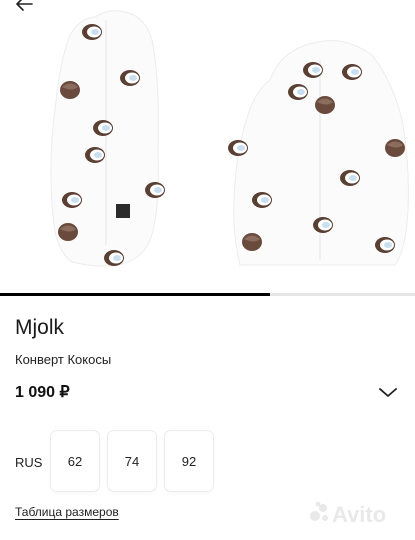  I want to click on svg-text: Avito, so click(359, 514).